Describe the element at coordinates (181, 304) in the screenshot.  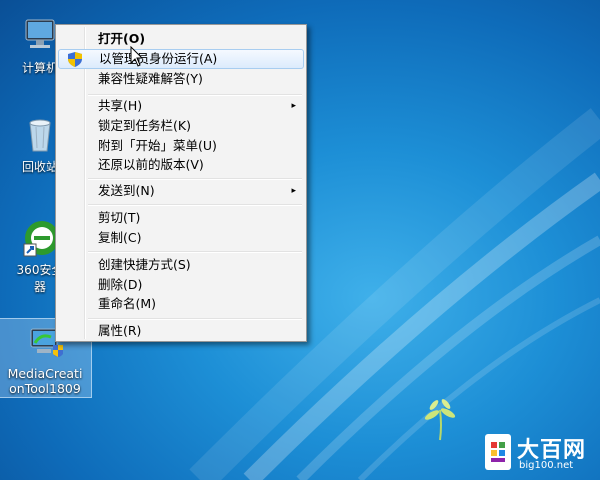
I see `menu-item-rename: 重命名(M)` at that location.